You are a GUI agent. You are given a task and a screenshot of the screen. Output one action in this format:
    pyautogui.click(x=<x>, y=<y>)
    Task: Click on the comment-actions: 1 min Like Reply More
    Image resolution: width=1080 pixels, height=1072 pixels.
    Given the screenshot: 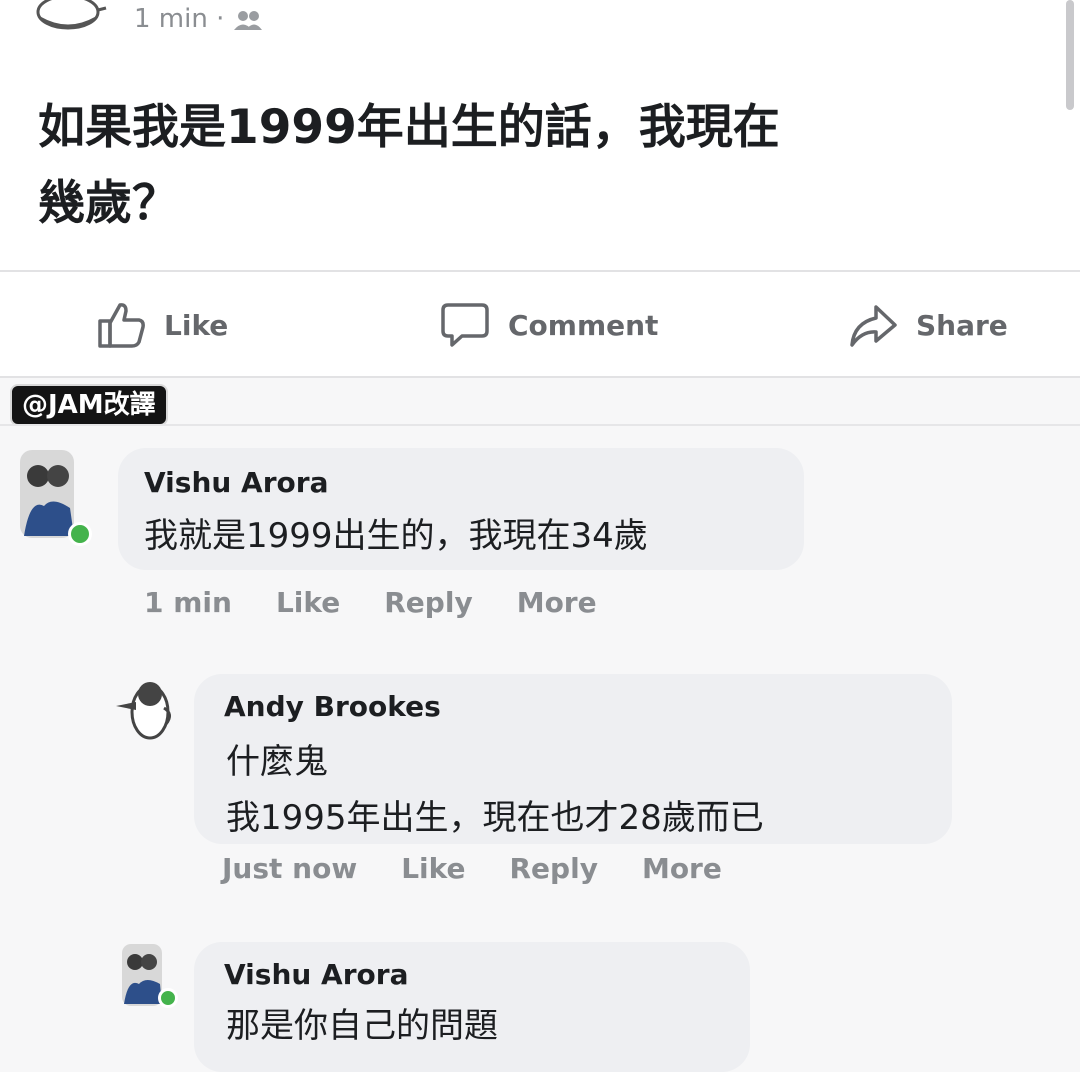 What is the action you would take?
    pyautogui.click(x=392, y=602)
    